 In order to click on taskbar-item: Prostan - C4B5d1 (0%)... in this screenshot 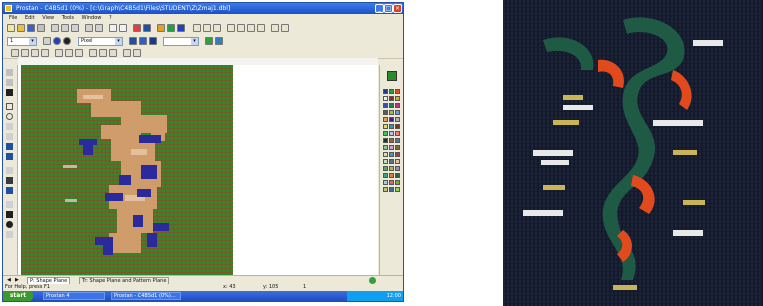, I will do `click(146, 296)`.